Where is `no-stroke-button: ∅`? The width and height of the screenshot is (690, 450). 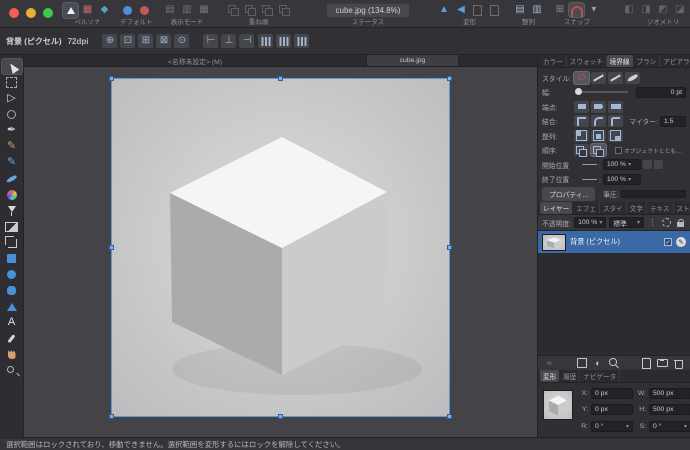
no-stroke-button: ∅ is located at coordinates (581, 77).